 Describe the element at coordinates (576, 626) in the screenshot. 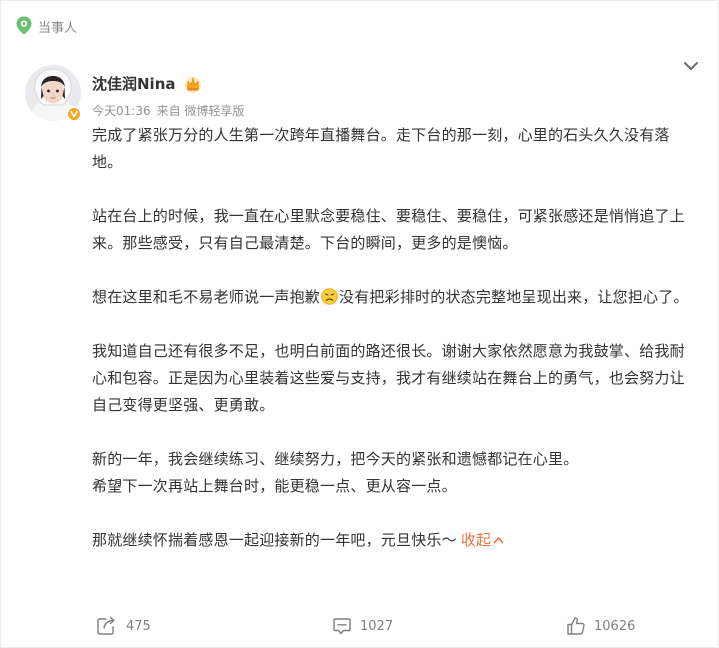

I see `thumbs-up-icon` at that location.